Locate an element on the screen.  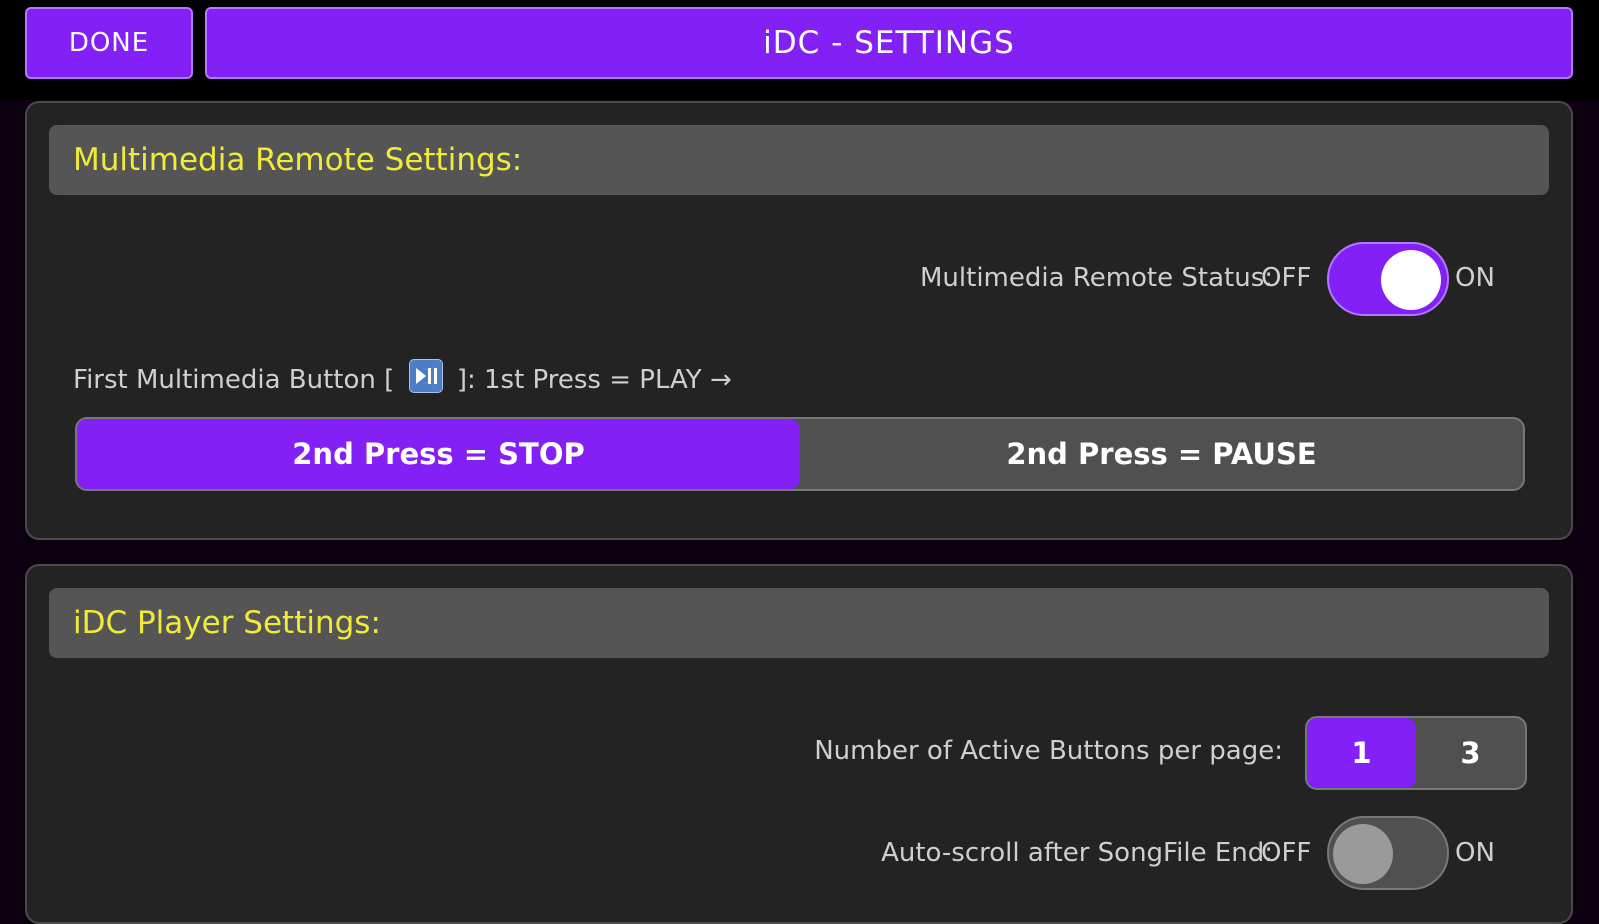
page-title: iDC - SETTINGS is located at coordinates (889, 43).